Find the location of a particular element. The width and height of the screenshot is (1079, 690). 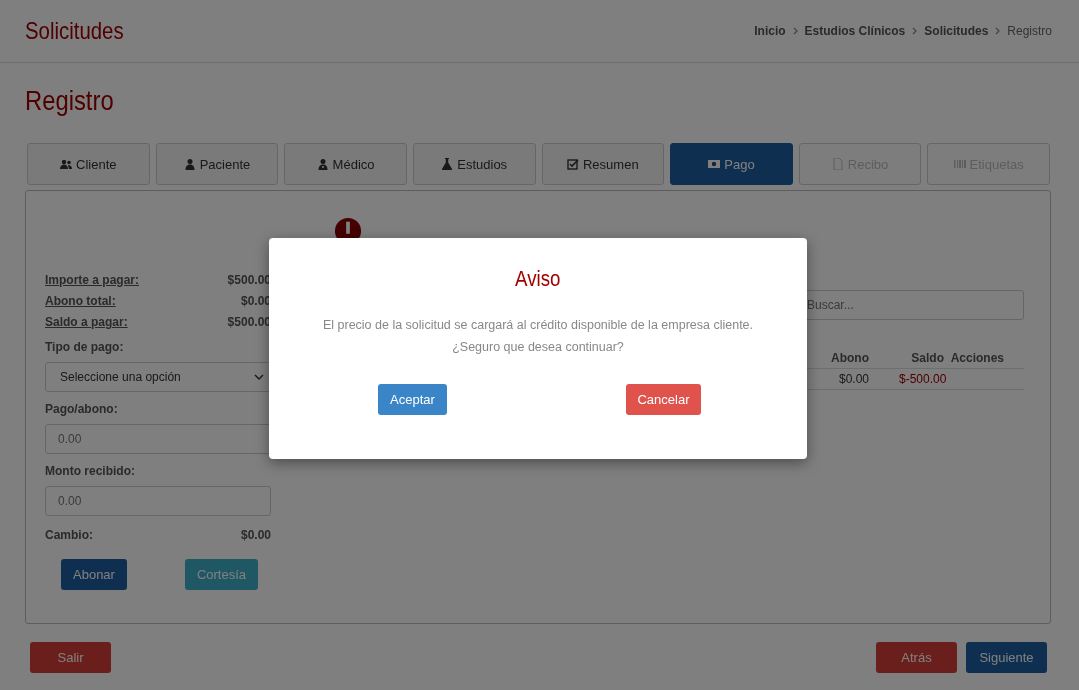

tab: Paciente is located at coordinates (217, 164).